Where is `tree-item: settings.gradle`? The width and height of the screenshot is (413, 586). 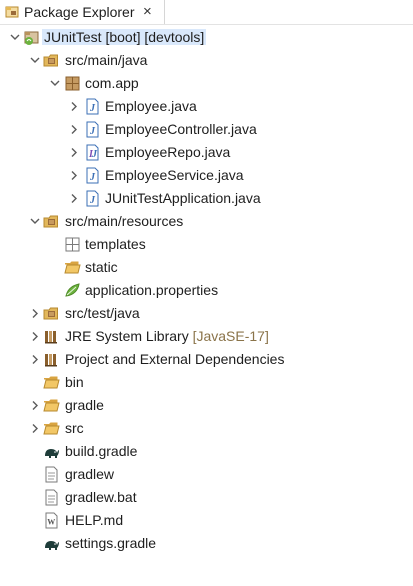
tree-item: settings.gradle is located at coordinates (206, 543).